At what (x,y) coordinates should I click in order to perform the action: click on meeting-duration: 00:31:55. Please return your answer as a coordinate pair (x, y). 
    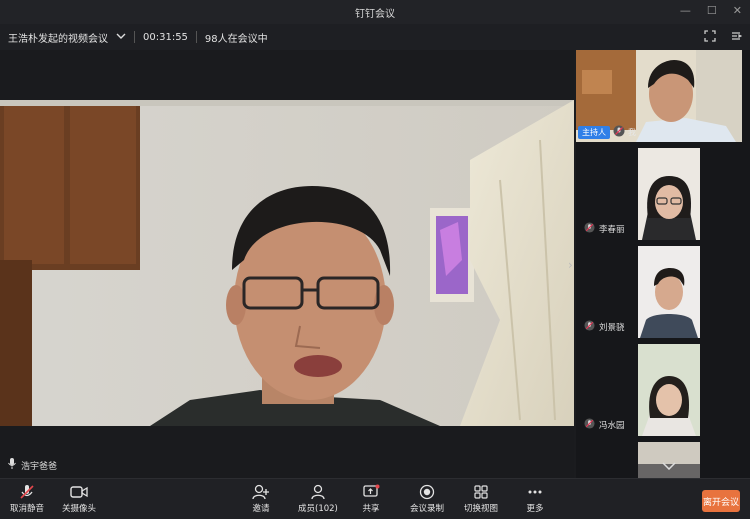
    Looking at the image, I should click on (165, 37).